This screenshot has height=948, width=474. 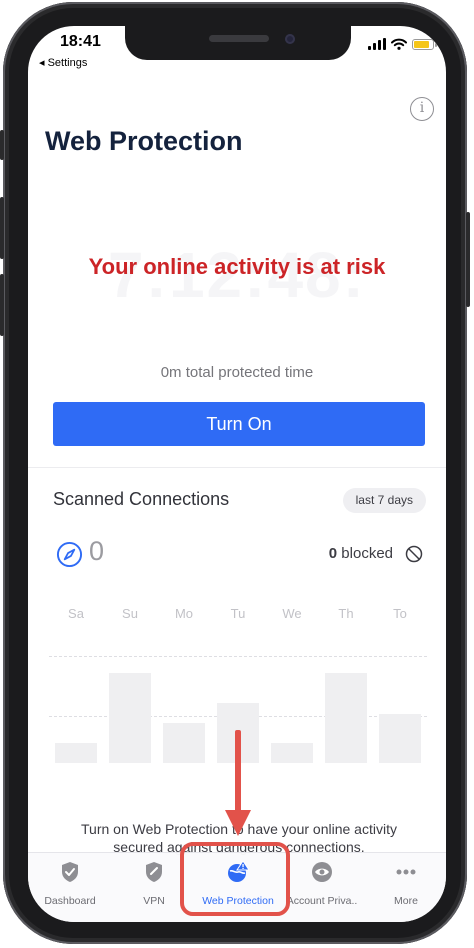 What do you see at coordinates (69, 554) in the screenshot?
I see `compass-icon` at bounding box center [69, 554].